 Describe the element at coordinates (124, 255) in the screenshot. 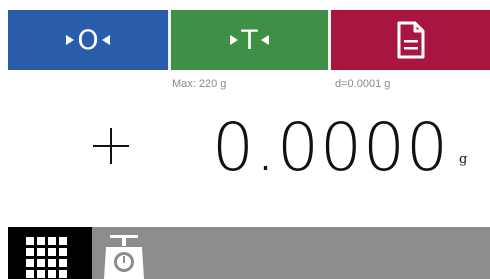

I see `scale-icon` at that location.